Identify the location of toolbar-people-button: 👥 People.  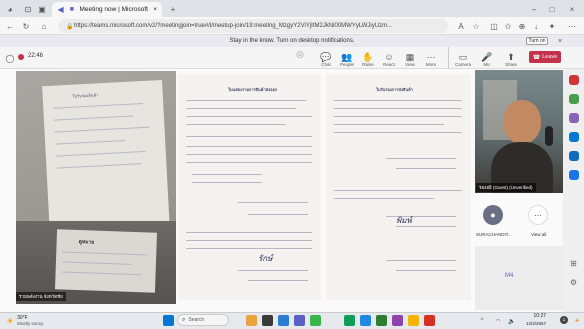
(347, 59).